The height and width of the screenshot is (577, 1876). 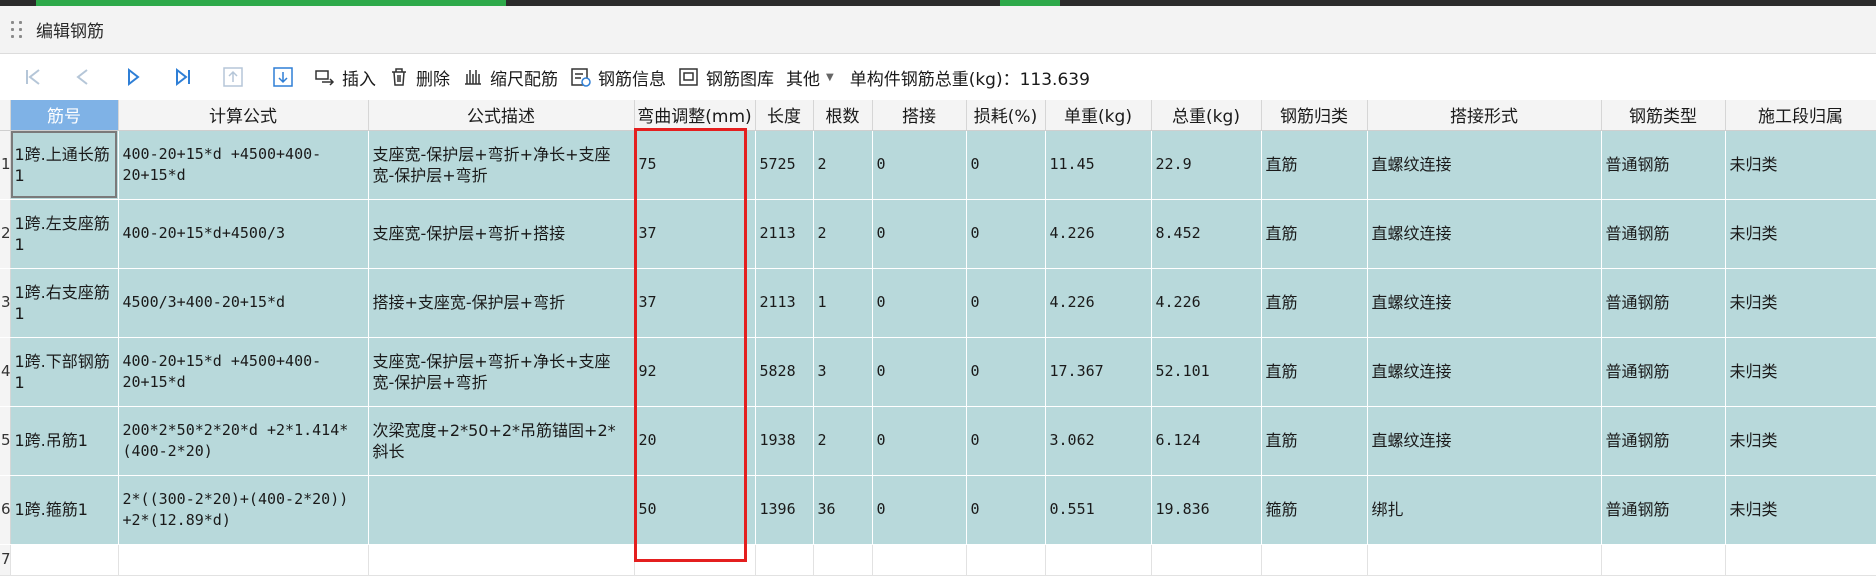 What do you see at coordinates (1006, 115) in the screenshot?
I see `col-header-loss: 损耗(%)` at bounding box center [1006, 115].